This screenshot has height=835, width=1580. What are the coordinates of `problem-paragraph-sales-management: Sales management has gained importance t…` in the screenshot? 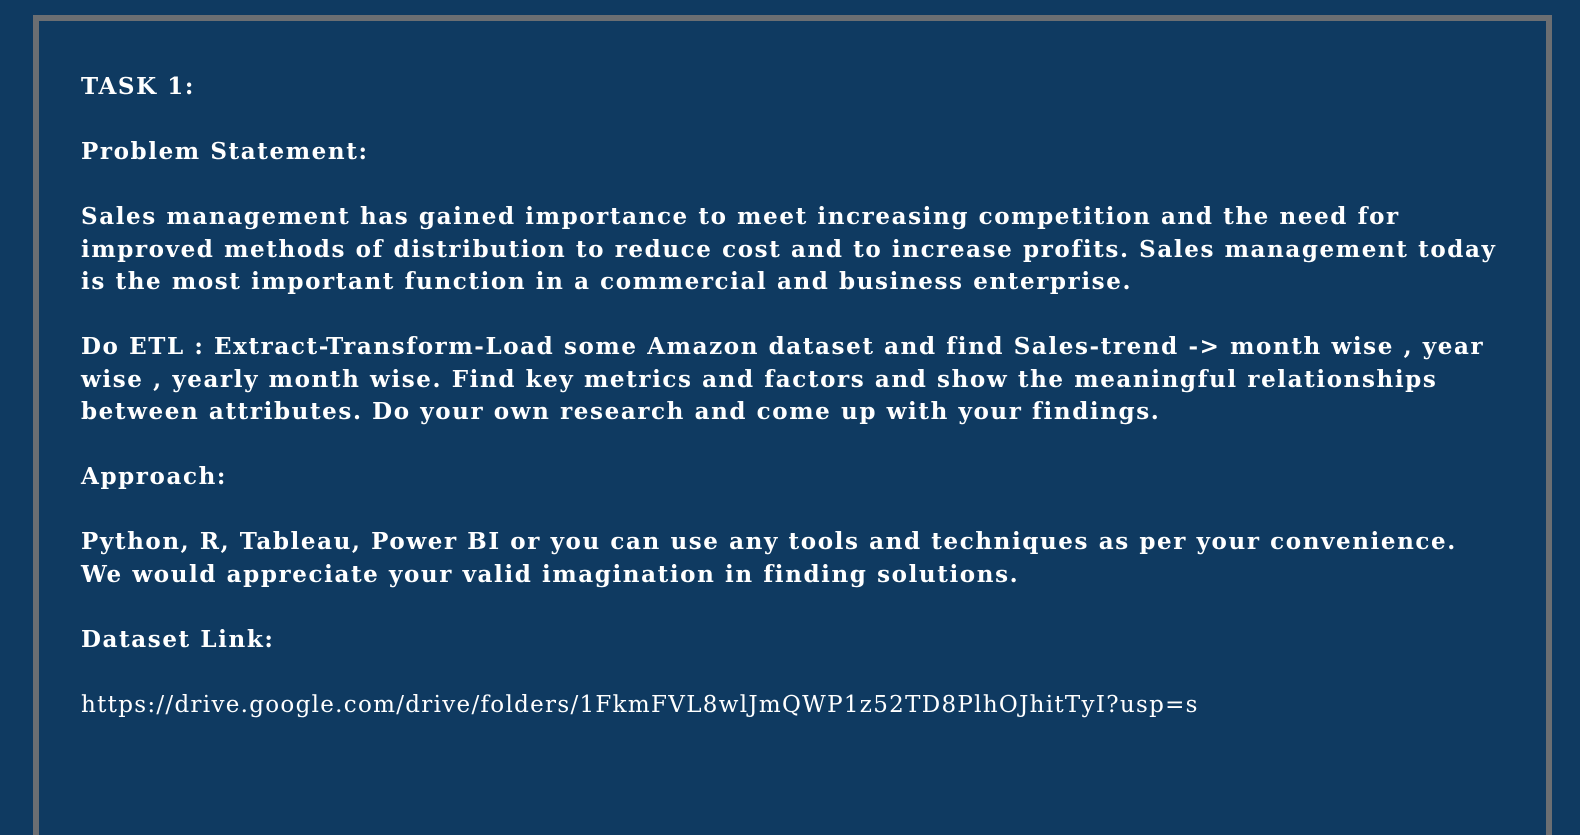 It's located at (789, 249).